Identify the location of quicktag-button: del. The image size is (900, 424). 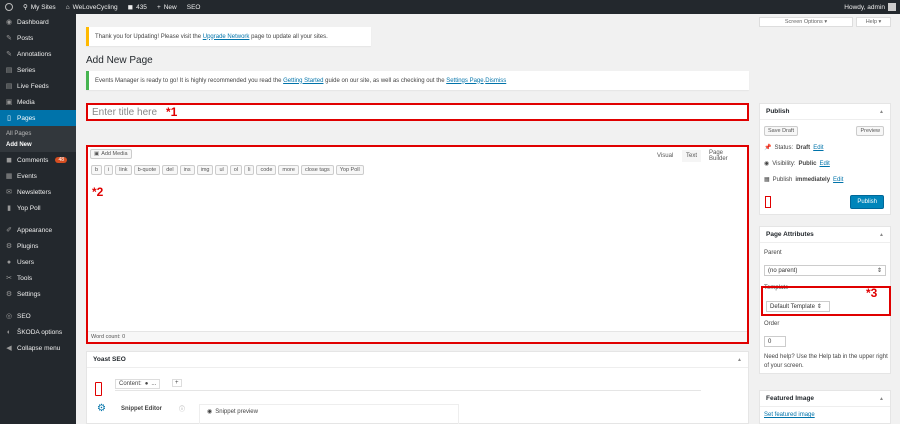
(170, 170).